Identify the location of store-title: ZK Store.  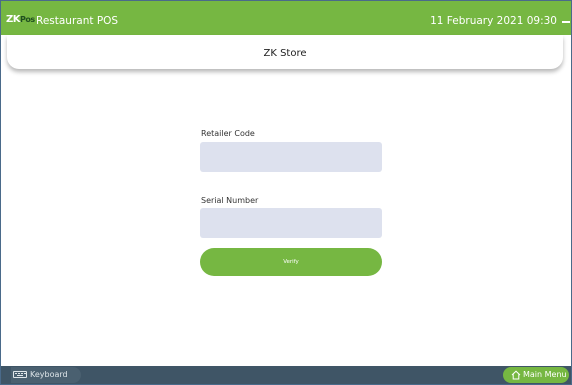
(285, 53).